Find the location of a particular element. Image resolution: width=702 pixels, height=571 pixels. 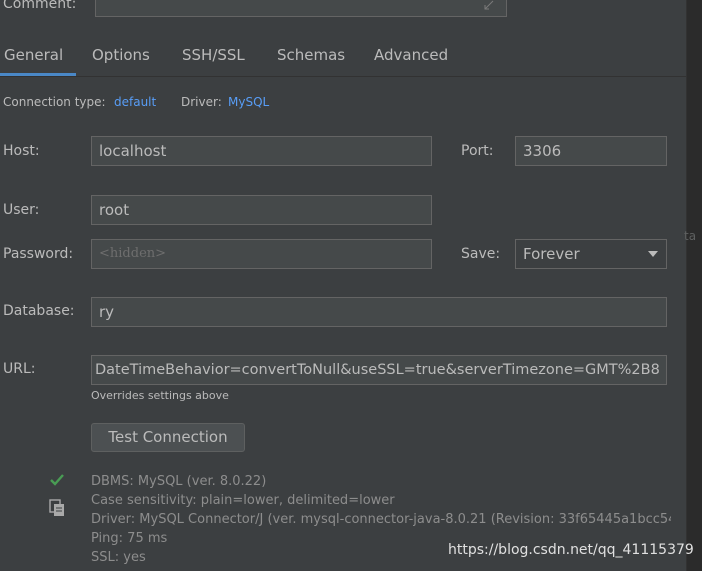

database-input: ry is located at coordinates (379, 312).